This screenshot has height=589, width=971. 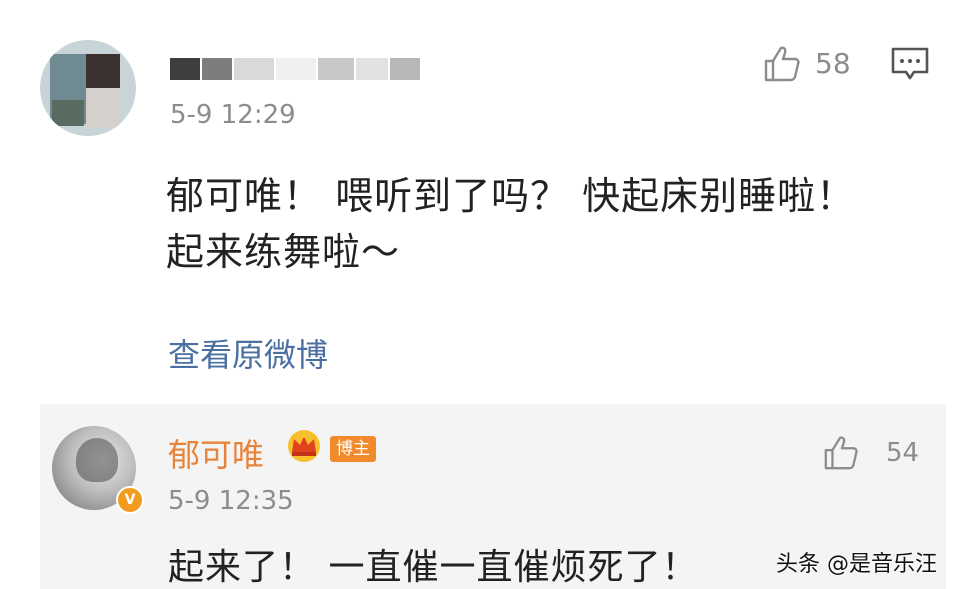 I want to click on replier-name: 郁可唯, so click(x=216, y=453).